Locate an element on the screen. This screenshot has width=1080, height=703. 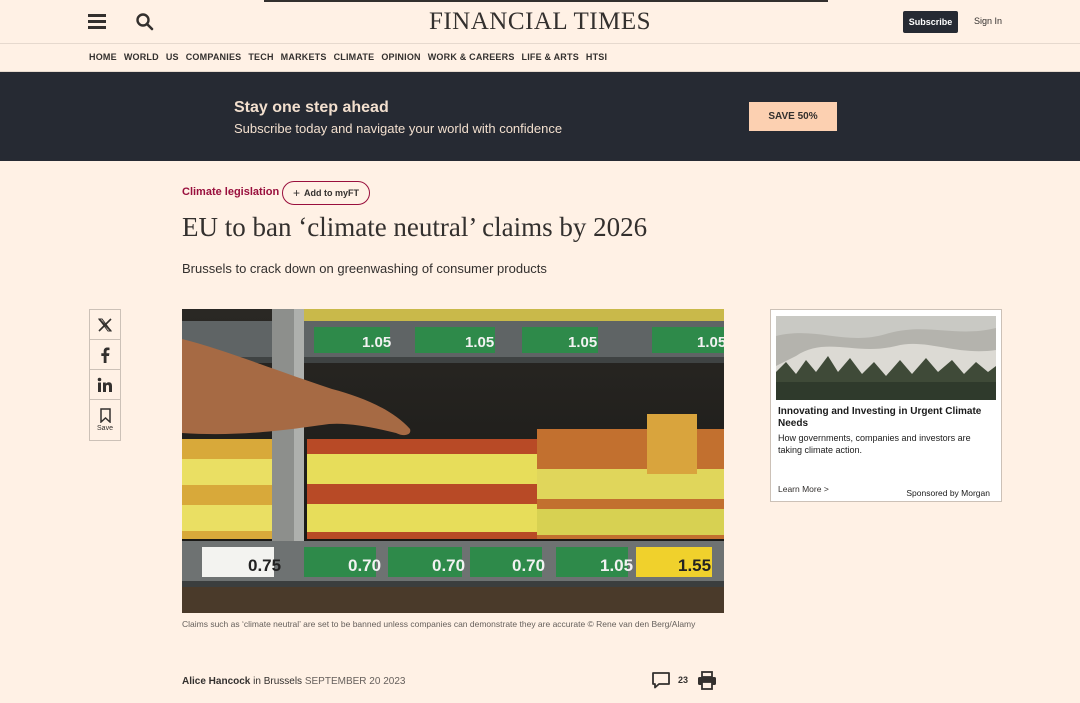
share-linkedin-button is located at coordinates (105, 385).